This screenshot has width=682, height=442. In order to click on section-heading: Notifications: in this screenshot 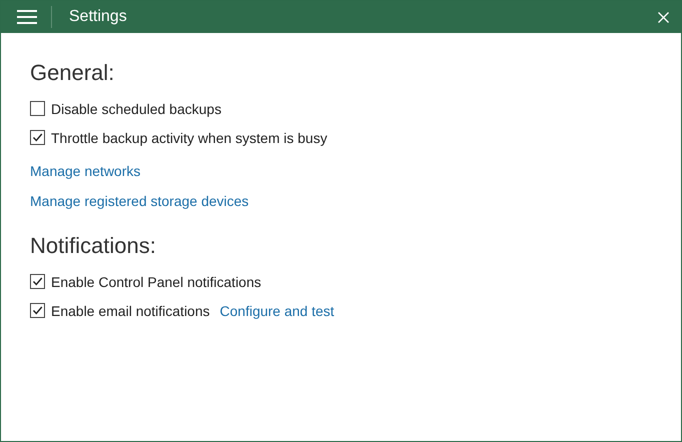, I will do `click(93, 246)`.